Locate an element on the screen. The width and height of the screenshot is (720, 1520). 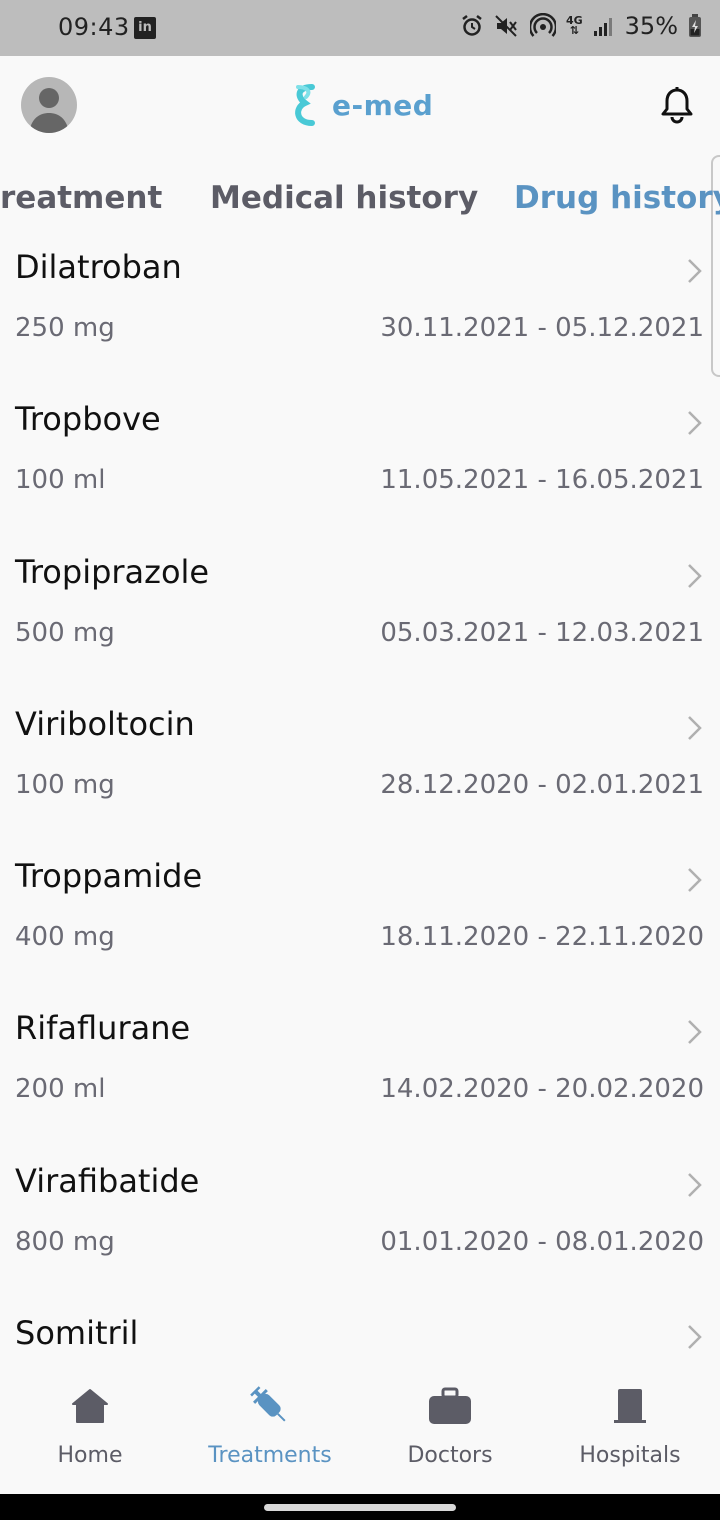
drug-name: Rifaflurane is located at coordinates (103, 1028).